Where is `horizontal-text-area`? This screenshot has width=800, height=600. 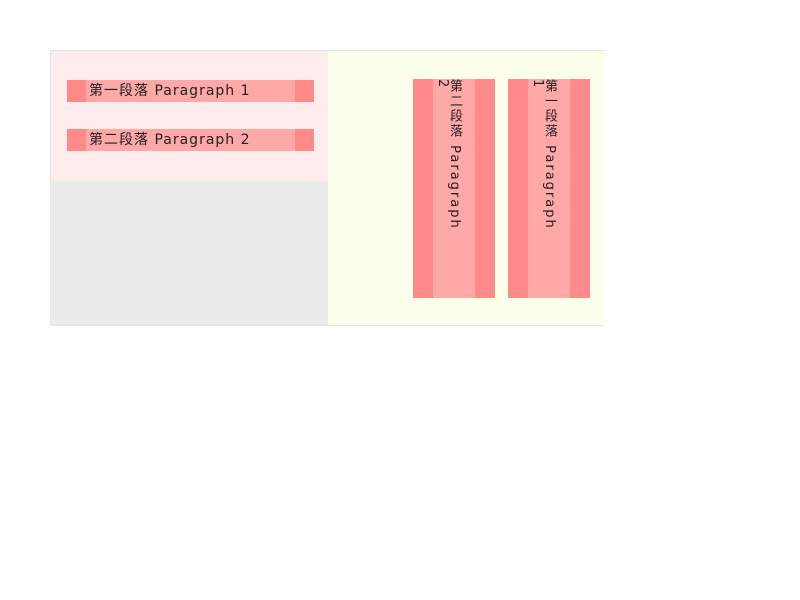 horizontal-text-area is located at coordinates (189, 116).